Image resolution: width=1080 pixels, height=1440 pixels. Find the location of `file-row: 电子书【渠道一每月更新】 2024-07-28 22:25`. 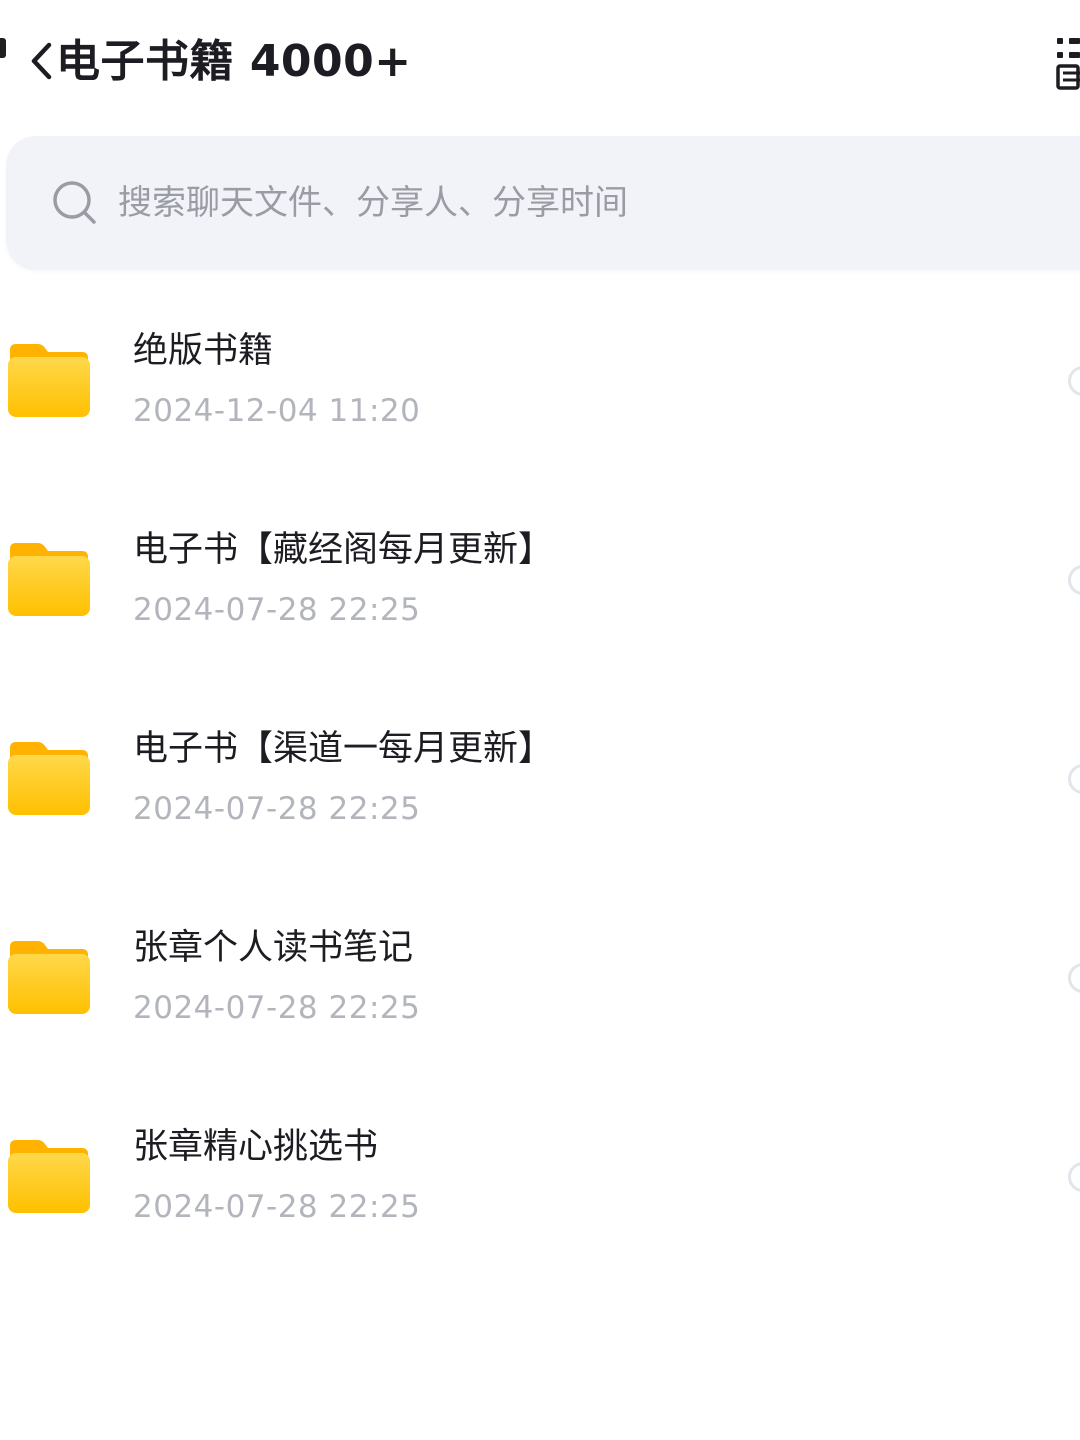

file-row: 电子书【渠道一每月更新】 2024-07-28 22:25 is located at coordinates (540, 797).